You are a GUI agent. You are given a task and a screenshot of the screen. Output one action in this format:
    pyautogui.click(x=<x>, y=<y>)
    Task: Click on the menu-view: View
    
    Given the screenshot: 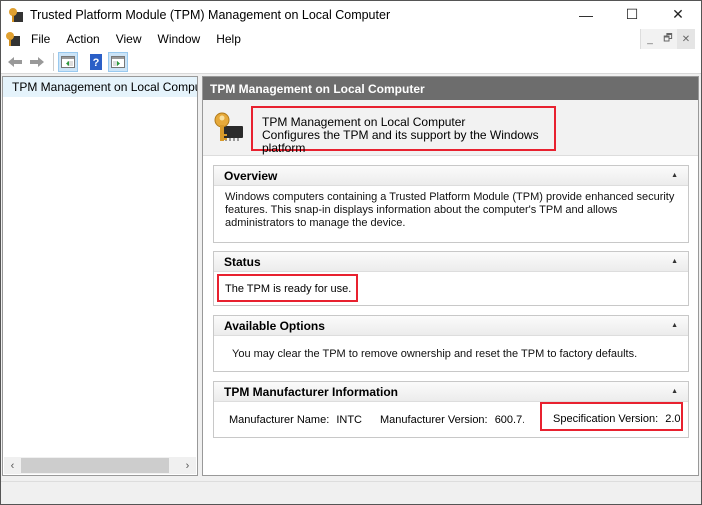 What is the action you would take?
    pyautogui.click(x=129, y=39)
    